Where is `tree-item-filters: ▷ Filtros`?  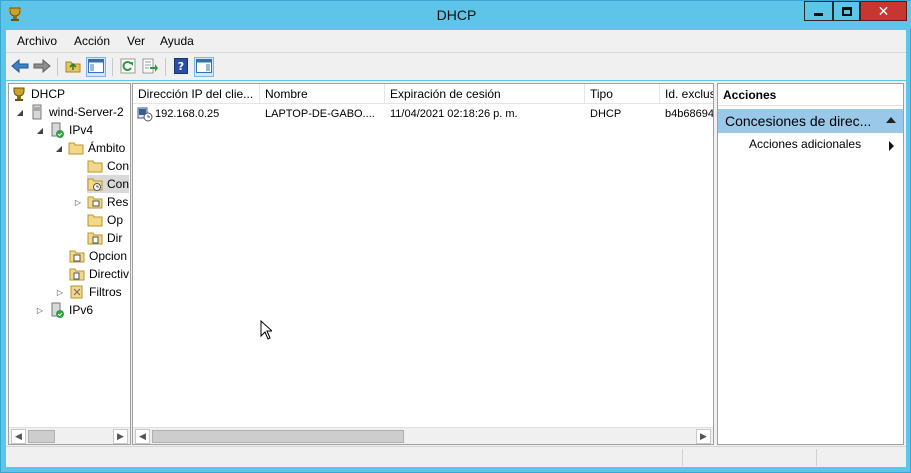 tree-item-filters: ▷ Filtros is located at coordinates (88, 292).